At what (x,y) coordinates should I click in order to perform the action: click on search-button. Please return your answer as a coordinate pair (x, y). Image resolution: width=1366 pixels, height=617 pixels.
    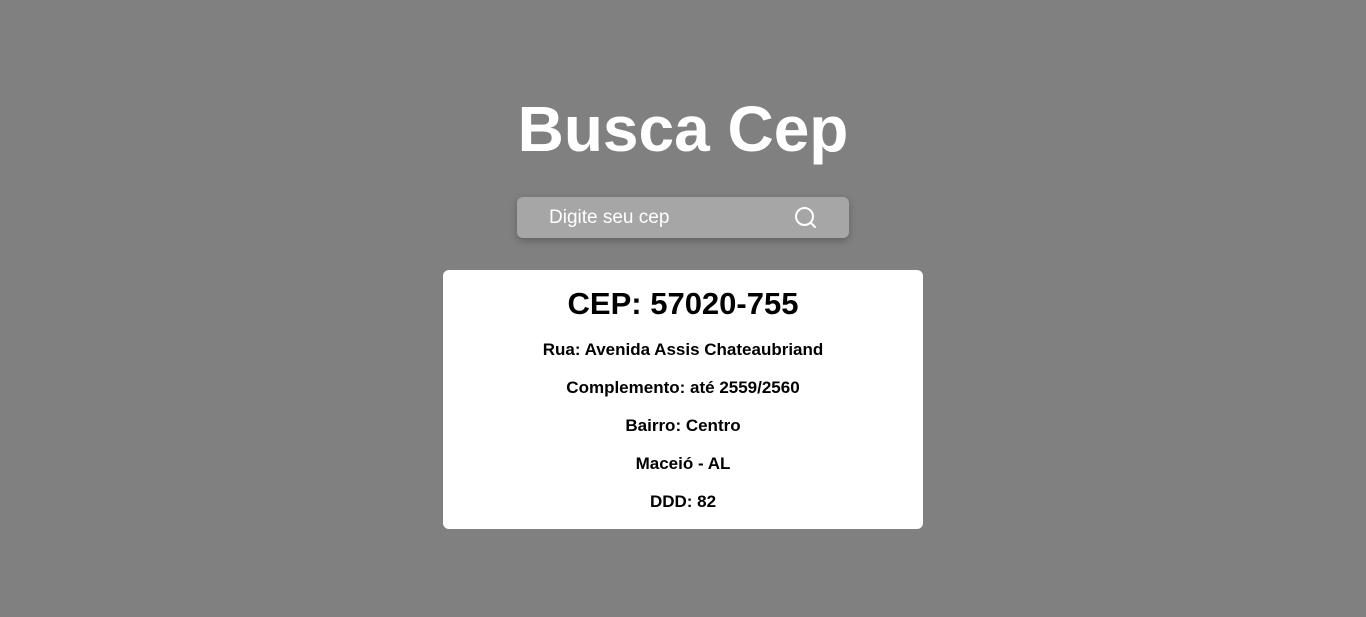
    Looking at the image, I should click on (806, 218).